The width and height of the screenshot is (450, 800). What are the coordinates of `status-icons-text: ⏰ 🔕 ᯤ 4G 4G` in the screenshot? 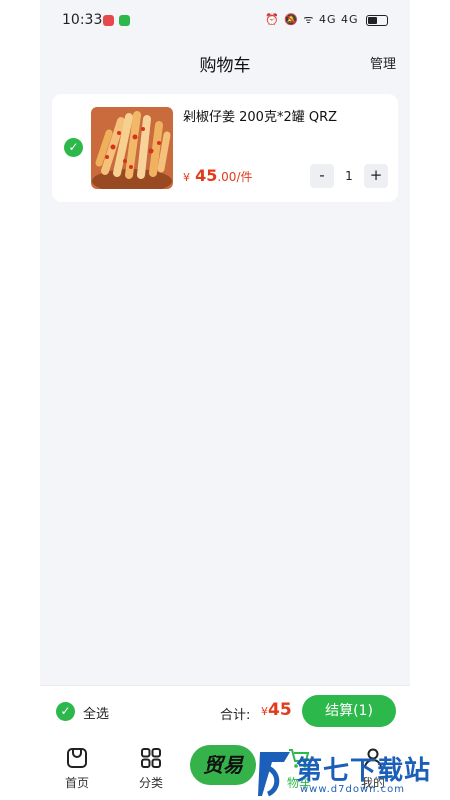 It's located at (312, 19).